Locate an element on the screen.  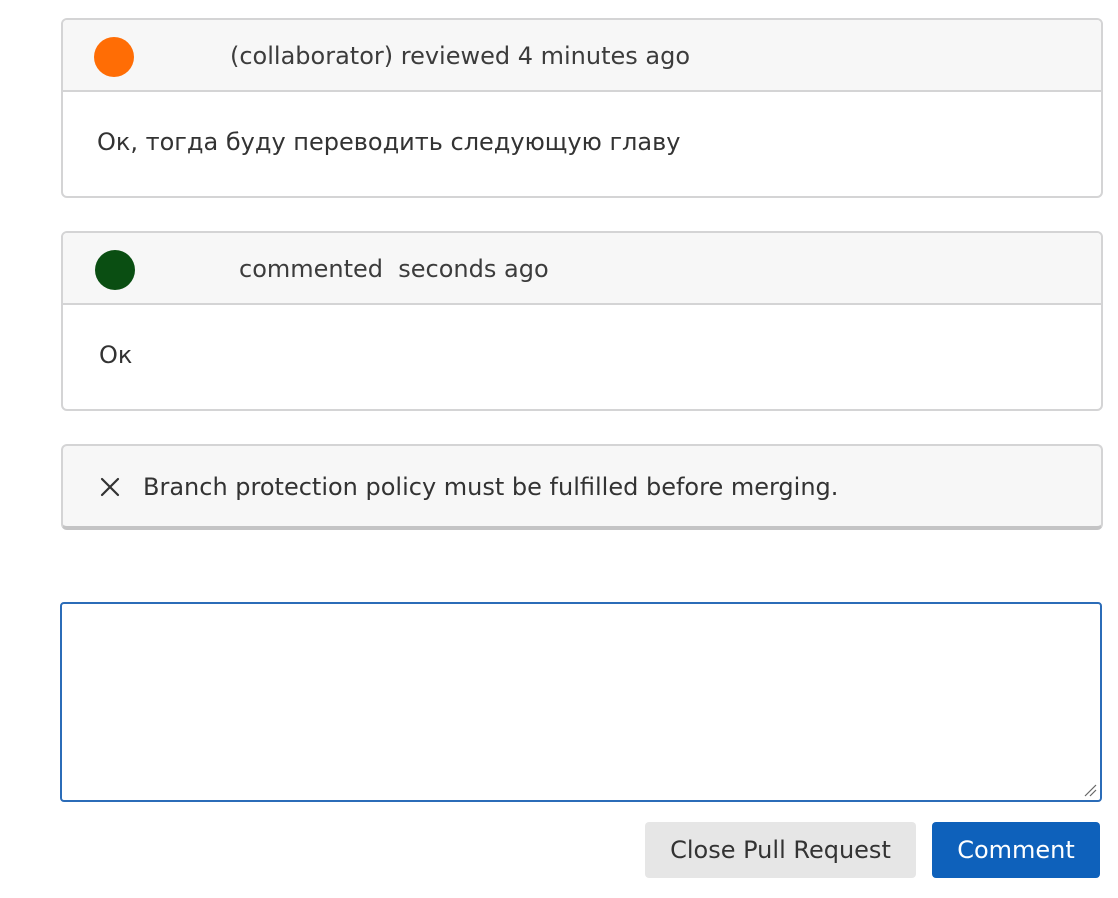
commenter-avatar is located at coordinates (115, 270).